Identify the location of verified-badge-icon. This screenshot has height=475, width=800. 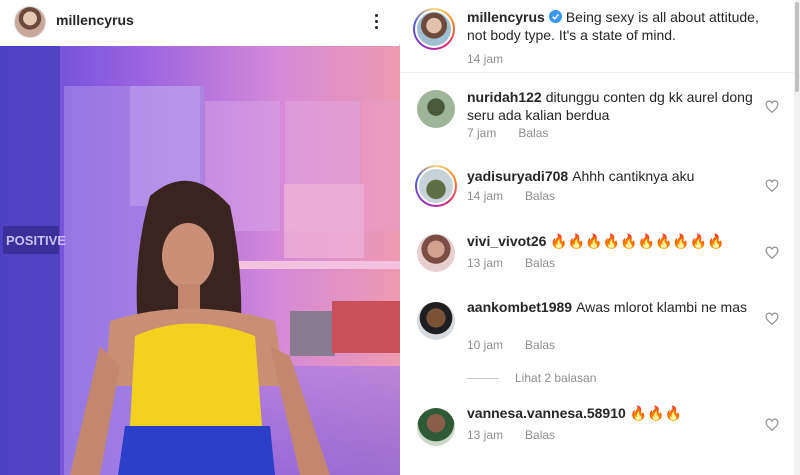
(555, 16).